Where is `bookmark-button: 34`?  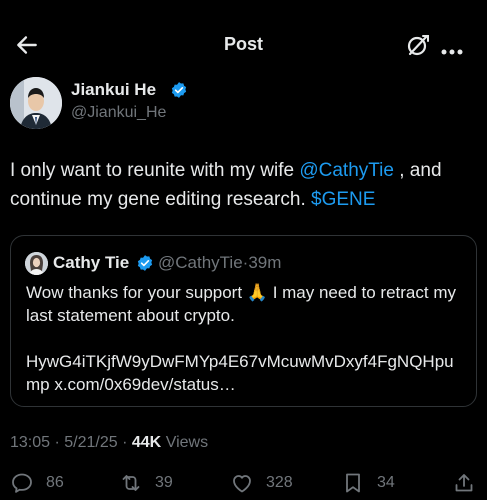 bookmark-button: 34 is located at coordinates (368, 483).